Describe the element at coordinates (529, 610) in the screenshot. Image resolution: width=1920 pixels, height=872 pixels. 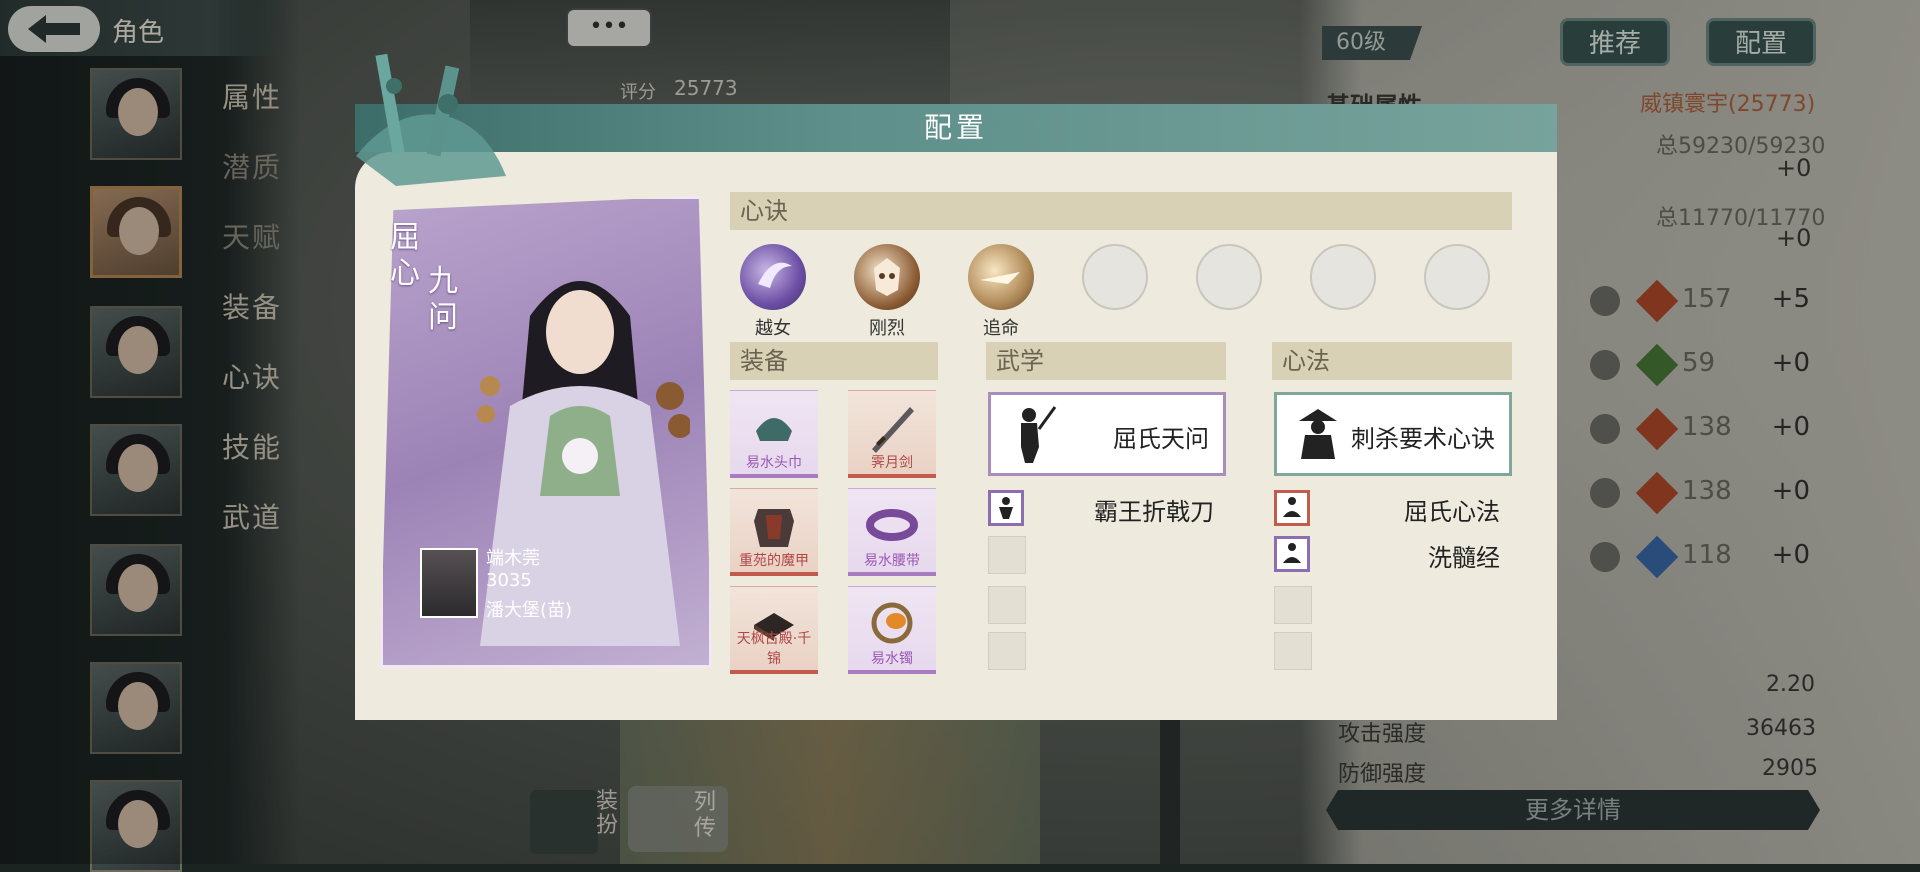
I see `owner-guild: 潘大堡(苗)` at that location.